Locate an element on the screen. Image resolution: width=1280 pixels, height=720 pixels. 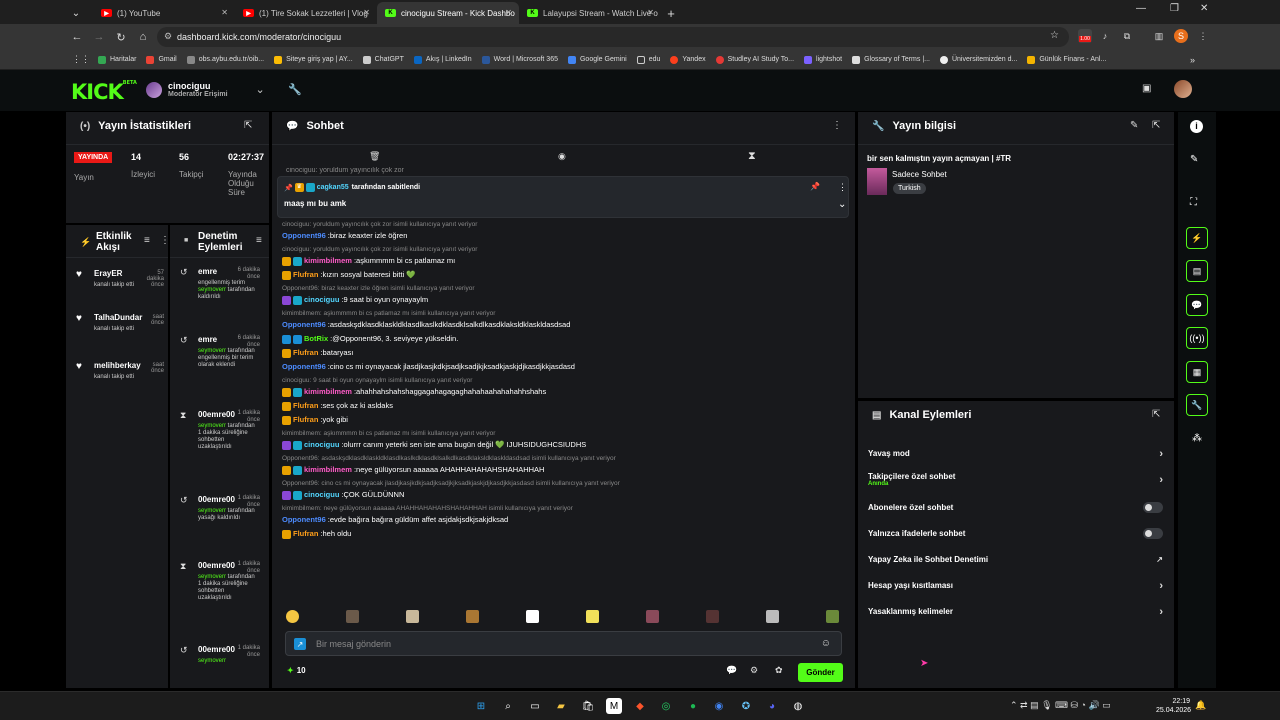
whatsapp-icon: ◎ is located at coordinates (666, 706).